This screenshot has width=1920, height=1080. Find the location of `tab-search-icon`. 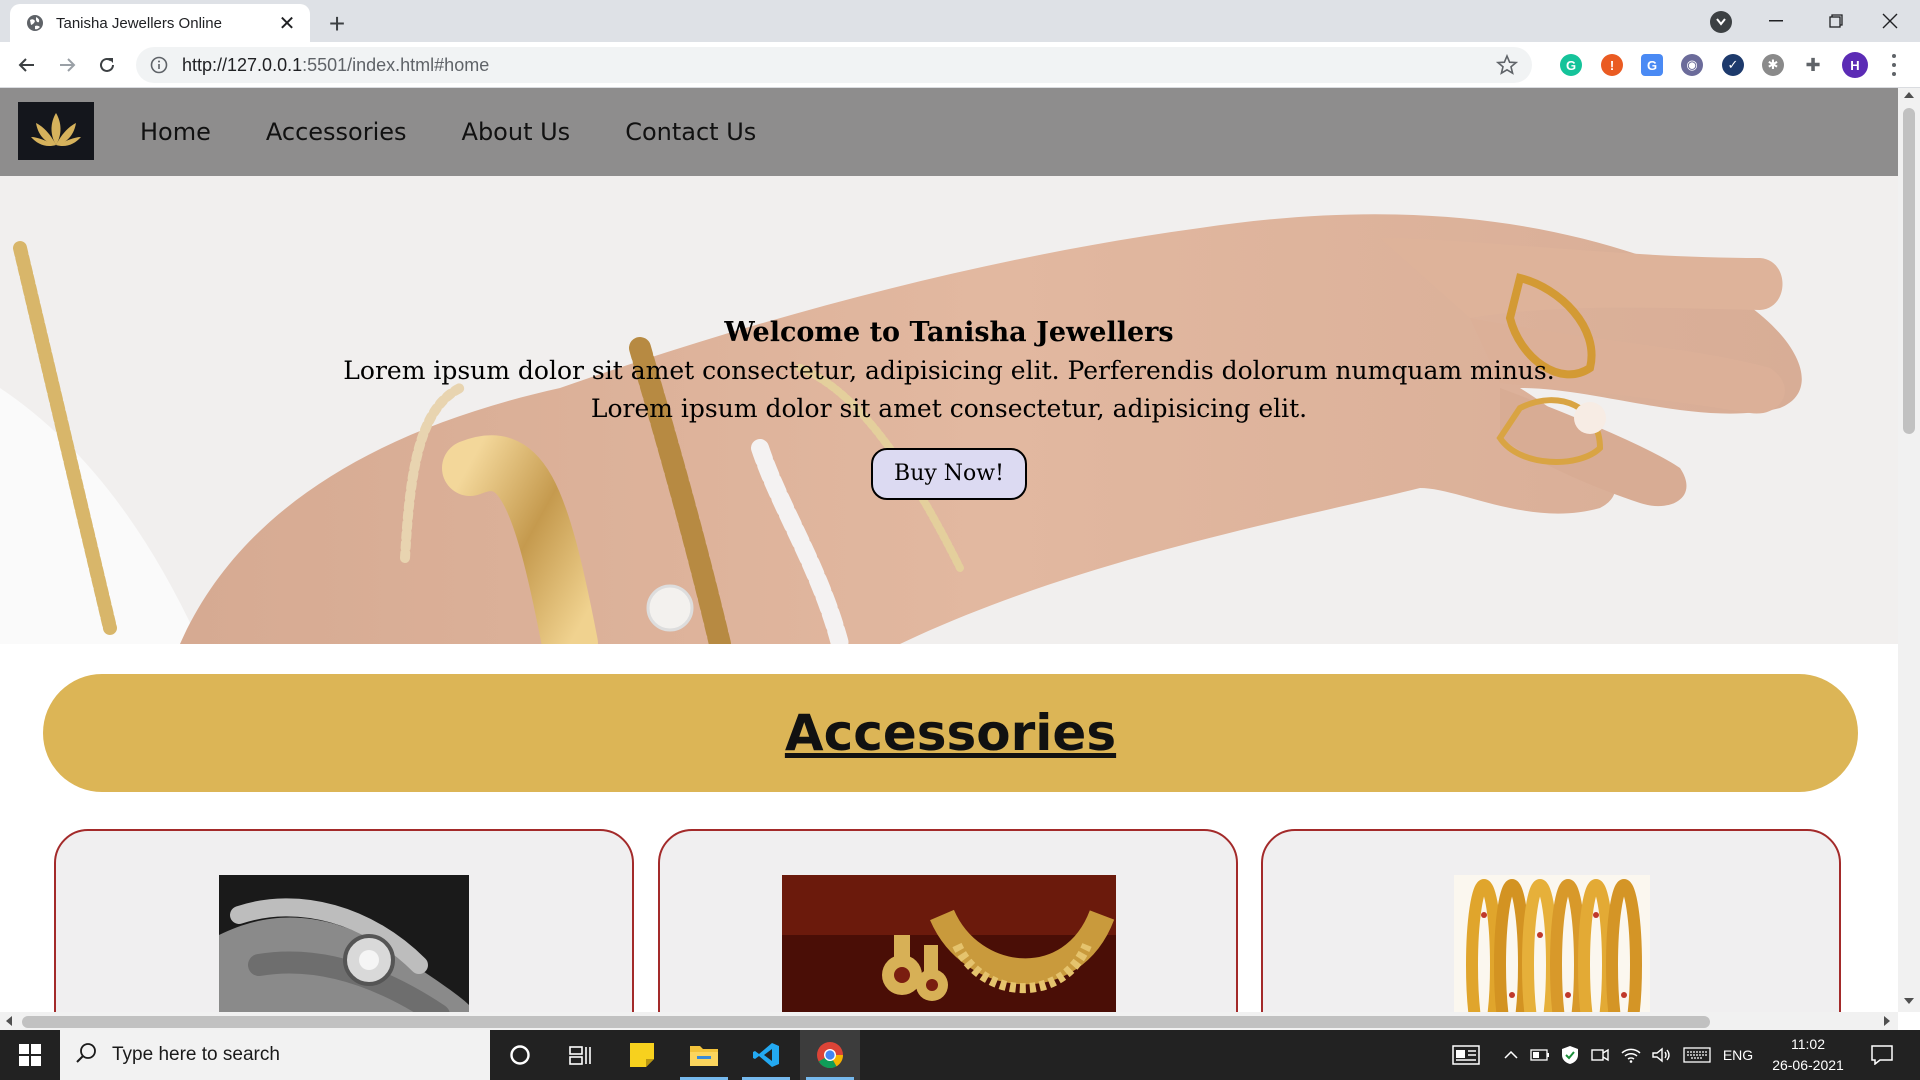

tab-search-icon is located at coordinates (1721, 22).